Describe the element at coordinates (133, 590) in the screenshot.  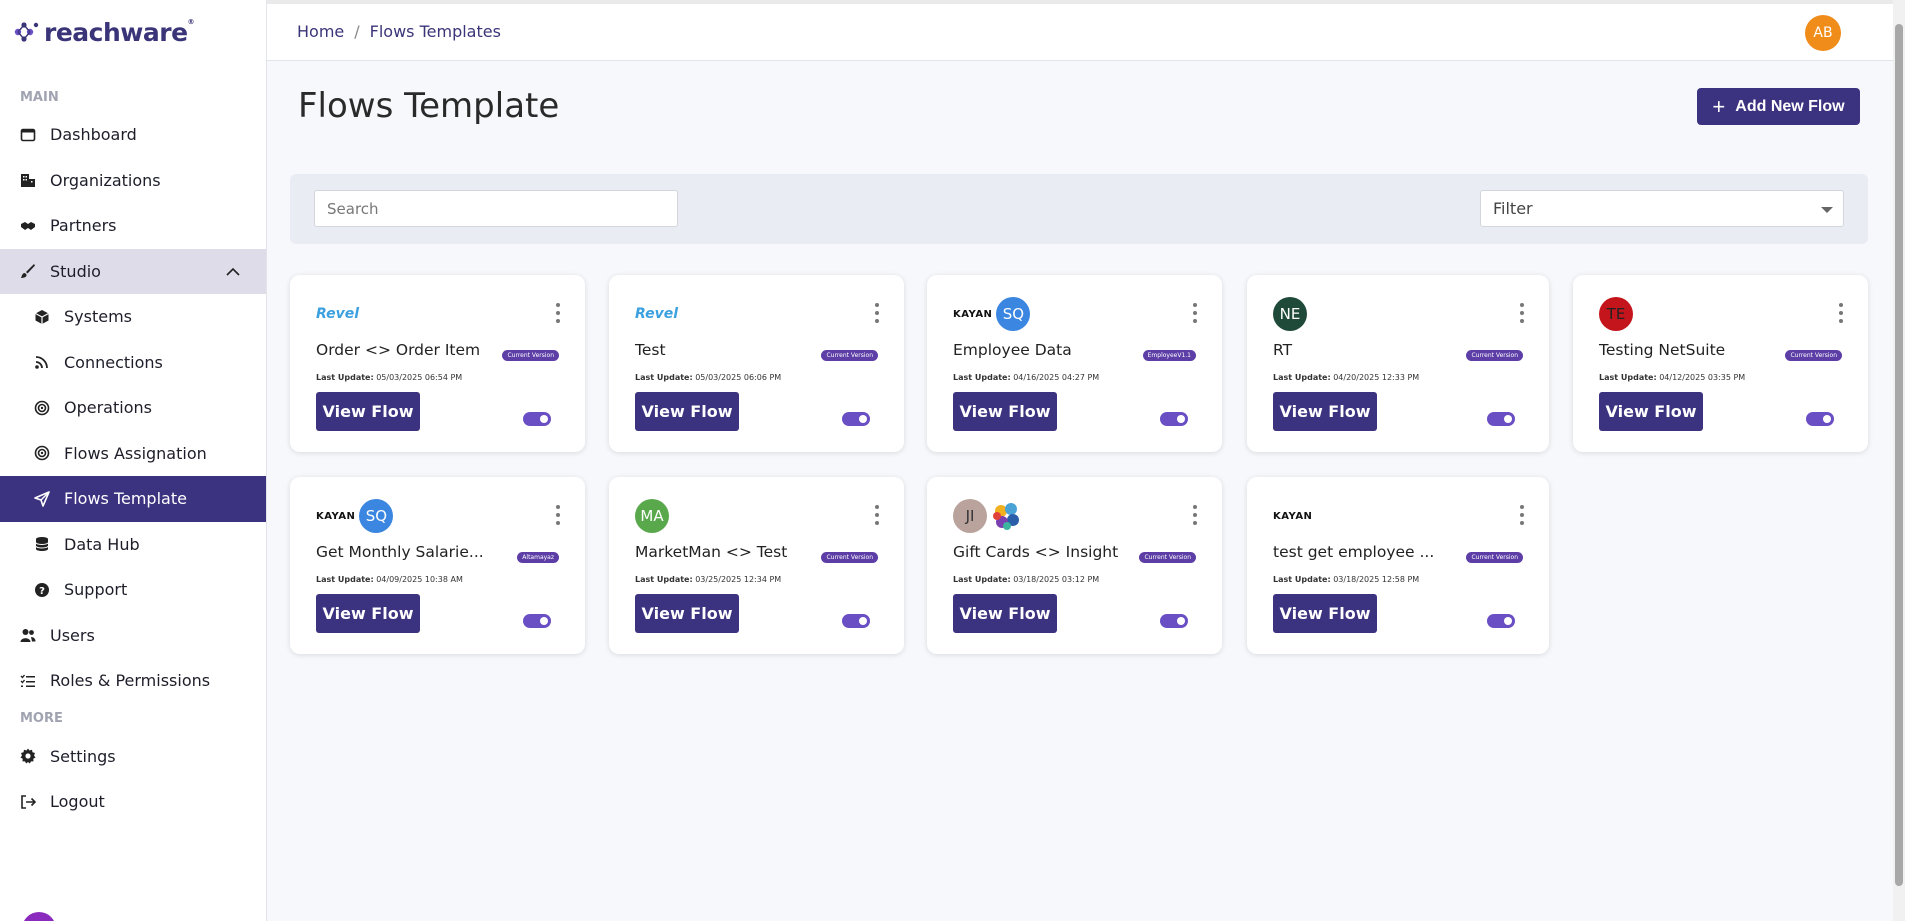
I see `sidebar-item-support: ? Support` at that location.